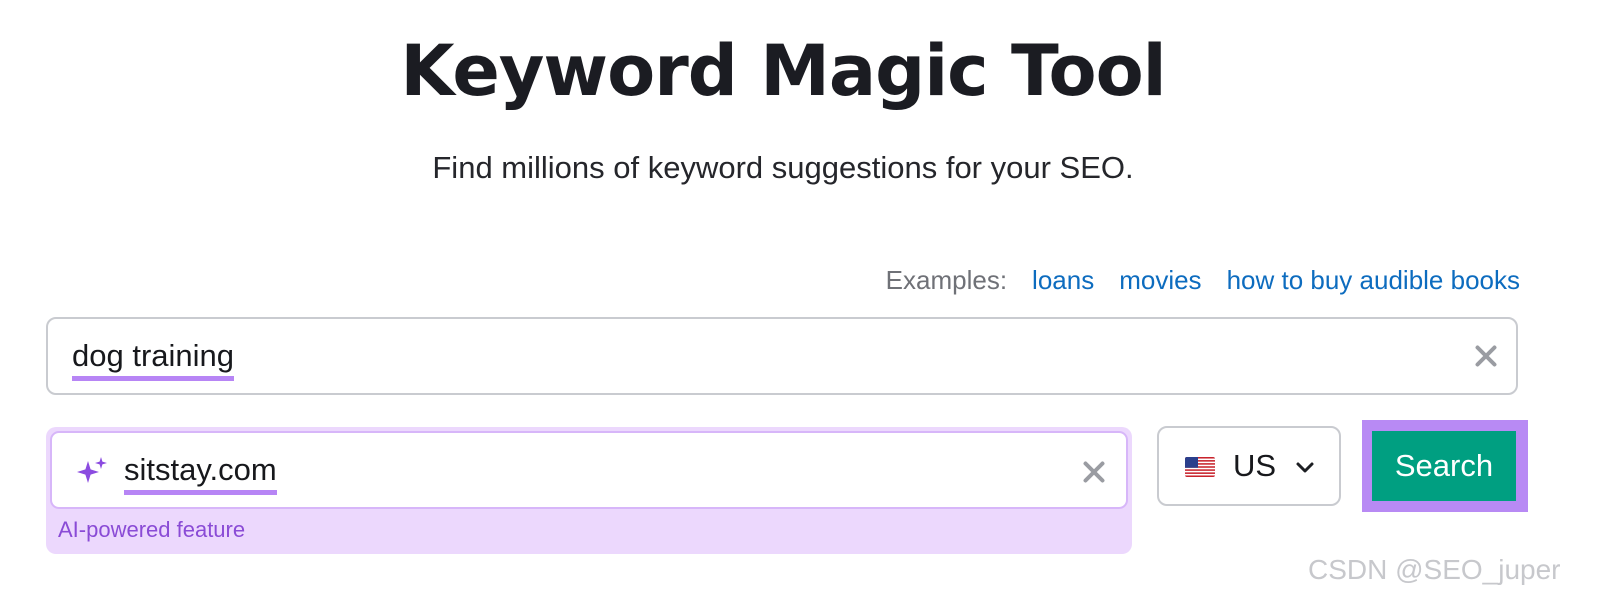 Image resolution: width=1600 pixels, height=609 pixels. Describe the element at coordinates (1305, 467) in the screenshot. I see `chevron-down-icon` at that location.